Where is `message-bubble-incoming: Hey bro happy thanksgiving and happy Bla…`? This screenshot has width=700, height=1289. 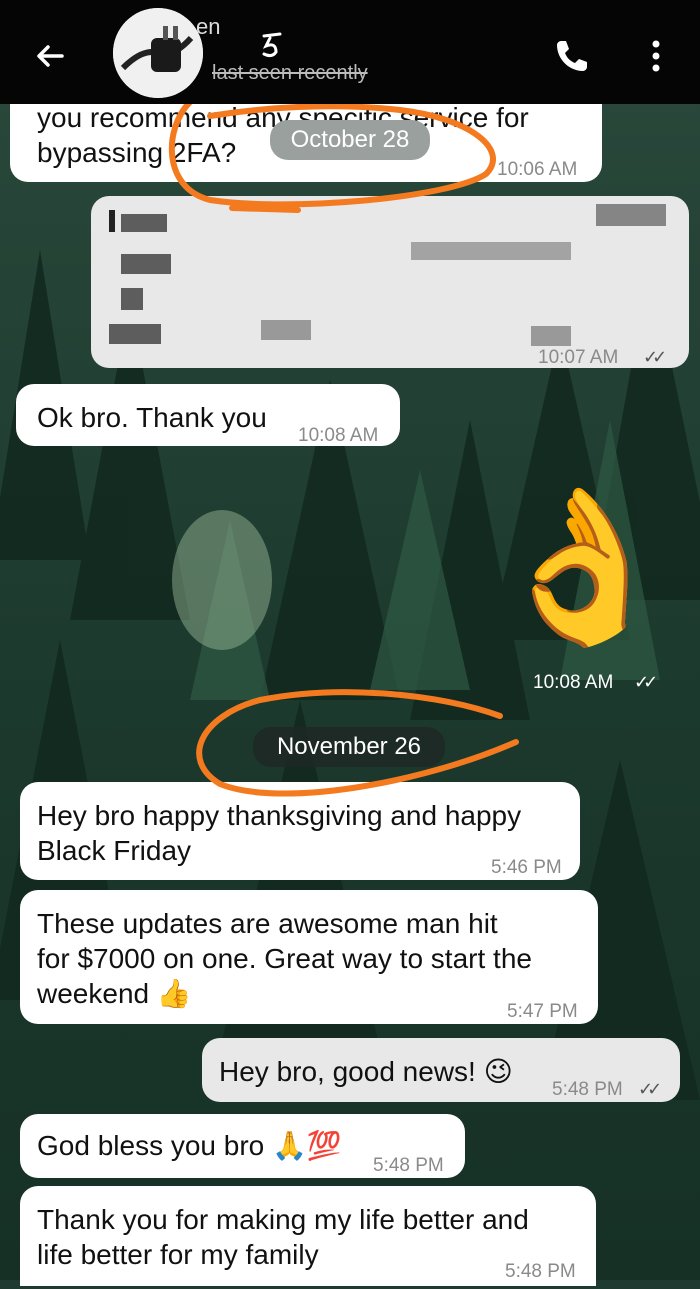 message-bubble-incoming: Hey bro happy thanksgiving and happy Bla… is located at coordinates (300, 831).